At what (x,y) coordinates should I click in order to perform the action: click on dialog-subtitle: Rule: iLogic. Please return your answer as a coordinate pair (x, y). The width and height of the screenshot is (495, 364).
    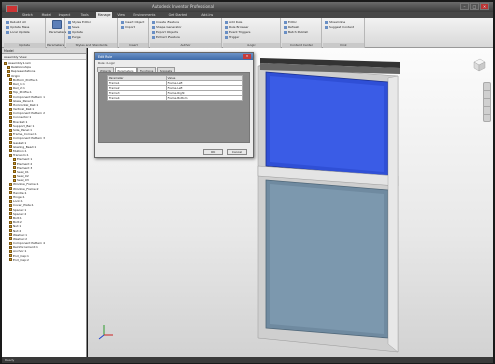
    Looking at the image, I should click on (107, 63).